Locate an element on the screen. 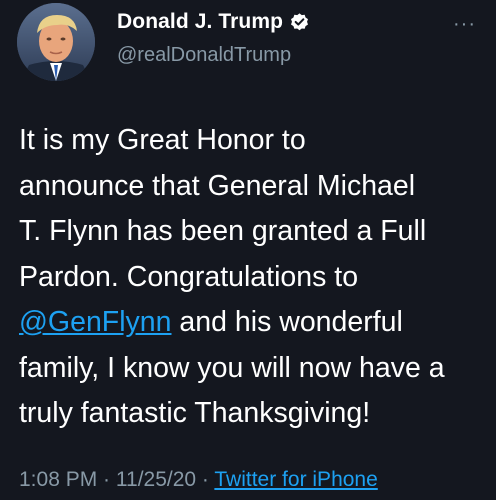 The image size is (496, 500). user-handle: @realDonaldTrump is located at coordinates (204, 55).